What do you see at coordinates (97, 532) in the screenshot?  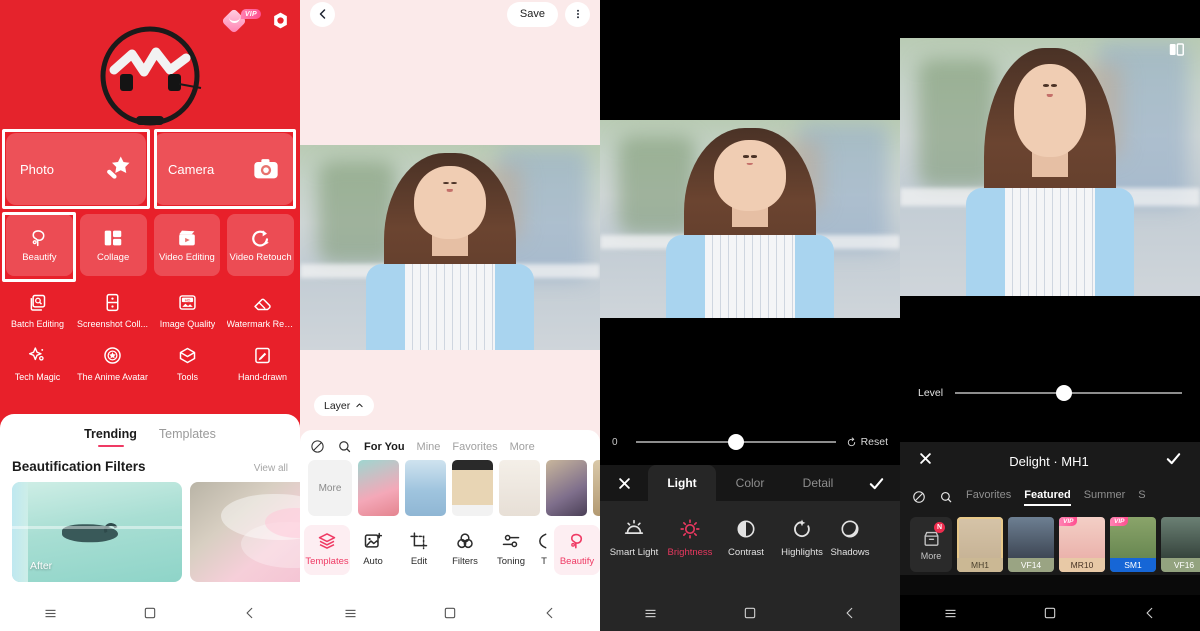 I see `filter-card: After` at bounding box center [97, 532].